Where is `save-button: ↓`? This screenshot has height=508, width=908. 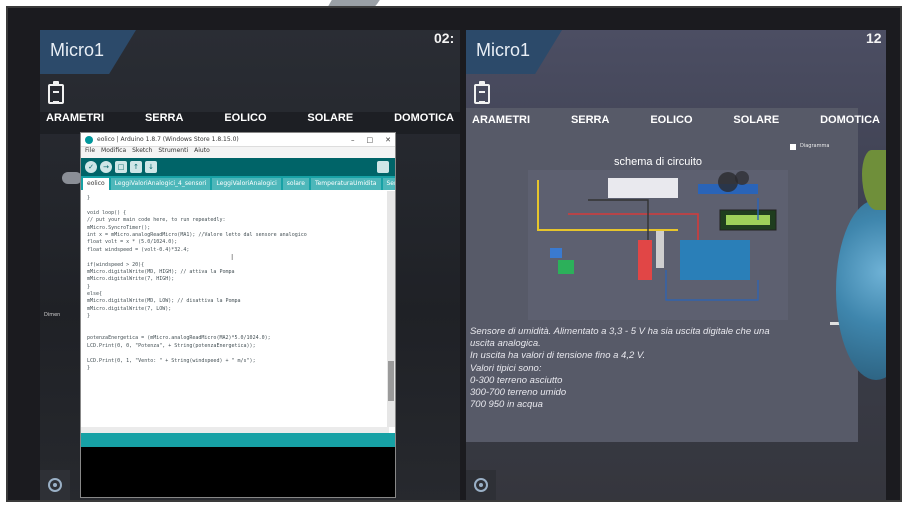 save-button: ↓ is located at coordinates (151, 167).